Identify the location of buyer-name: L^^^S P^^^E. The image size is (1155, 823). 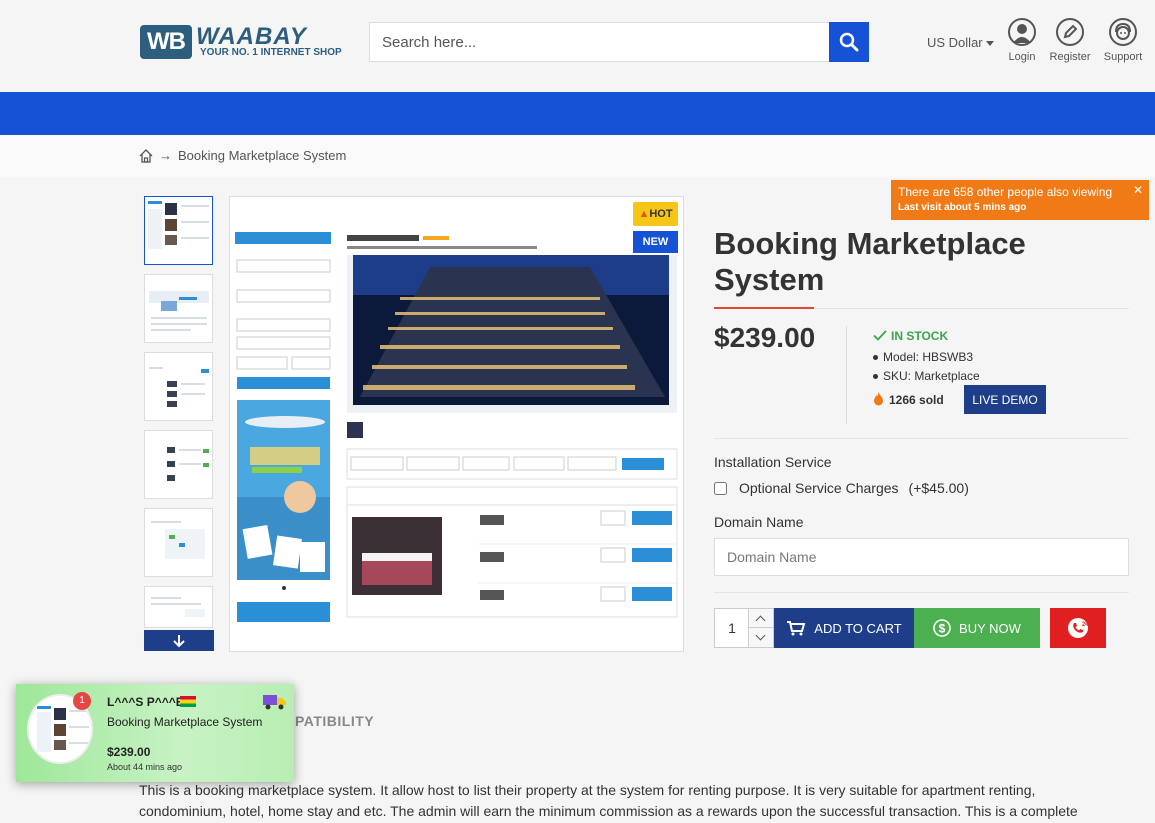
(145, 702).